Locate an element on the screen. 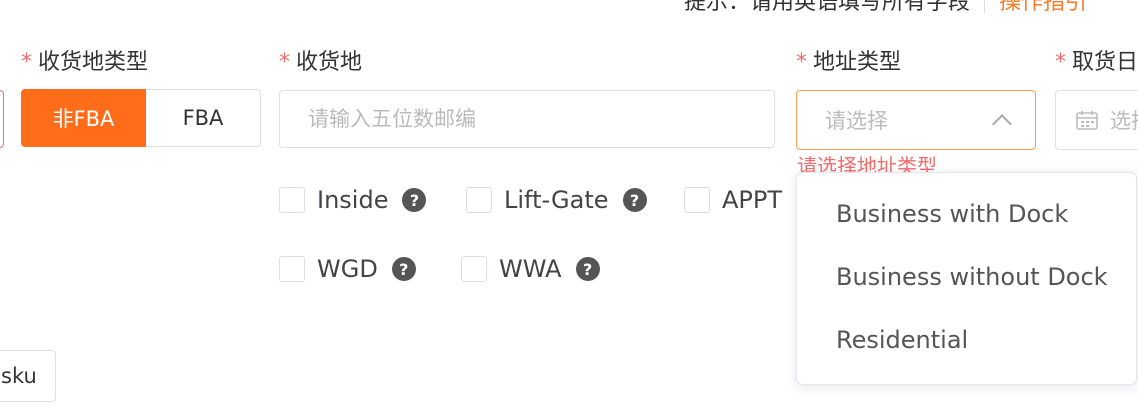 Image resolution: width=1138 pixels, height=408 pixels. pickup-date-label-text: 取货日 is located at coordinates (1105, 62).